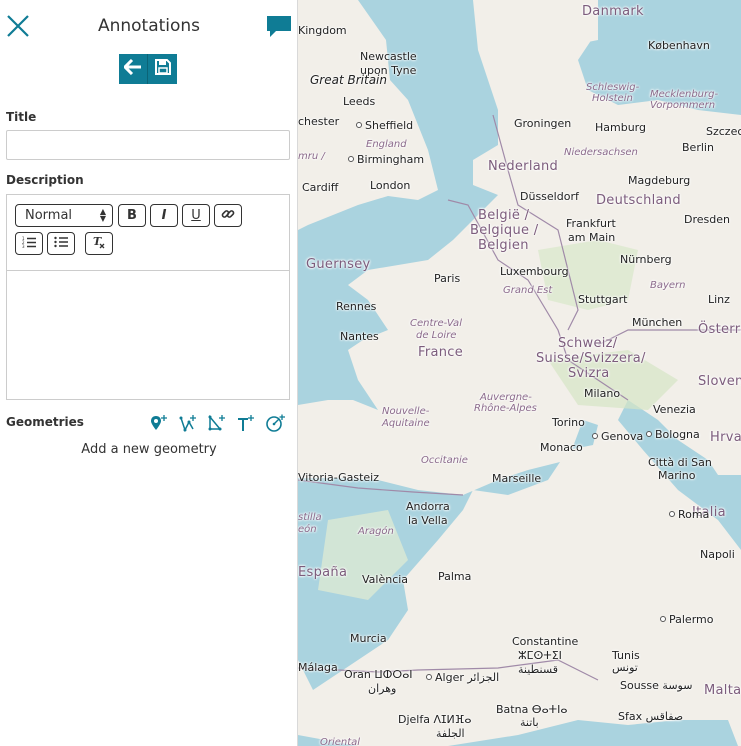 The height and width of the screenshot is (746, 741). What do you see at coordinates (406, 423) in the screenshot?
I see `map-label: Aquitaine` at bounding box center [406, 423].